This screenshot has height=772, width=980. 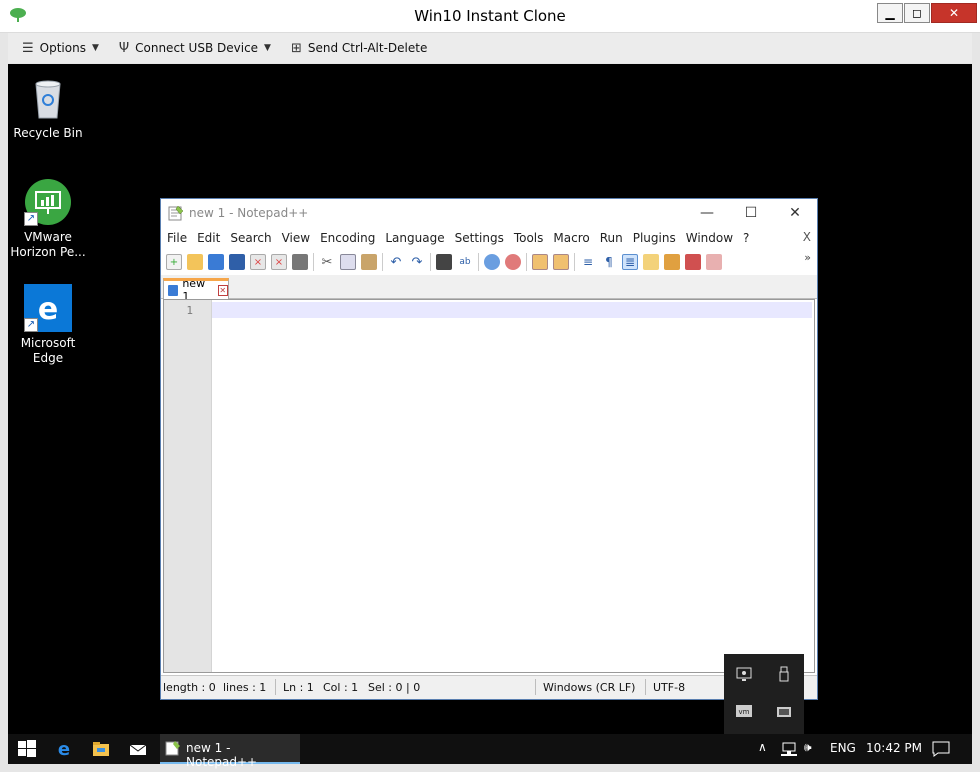 What do you see at coordinates (795, 213) in the screenshot?
I see `notepad-close-button: ✕` at bounding box center [795, 213].